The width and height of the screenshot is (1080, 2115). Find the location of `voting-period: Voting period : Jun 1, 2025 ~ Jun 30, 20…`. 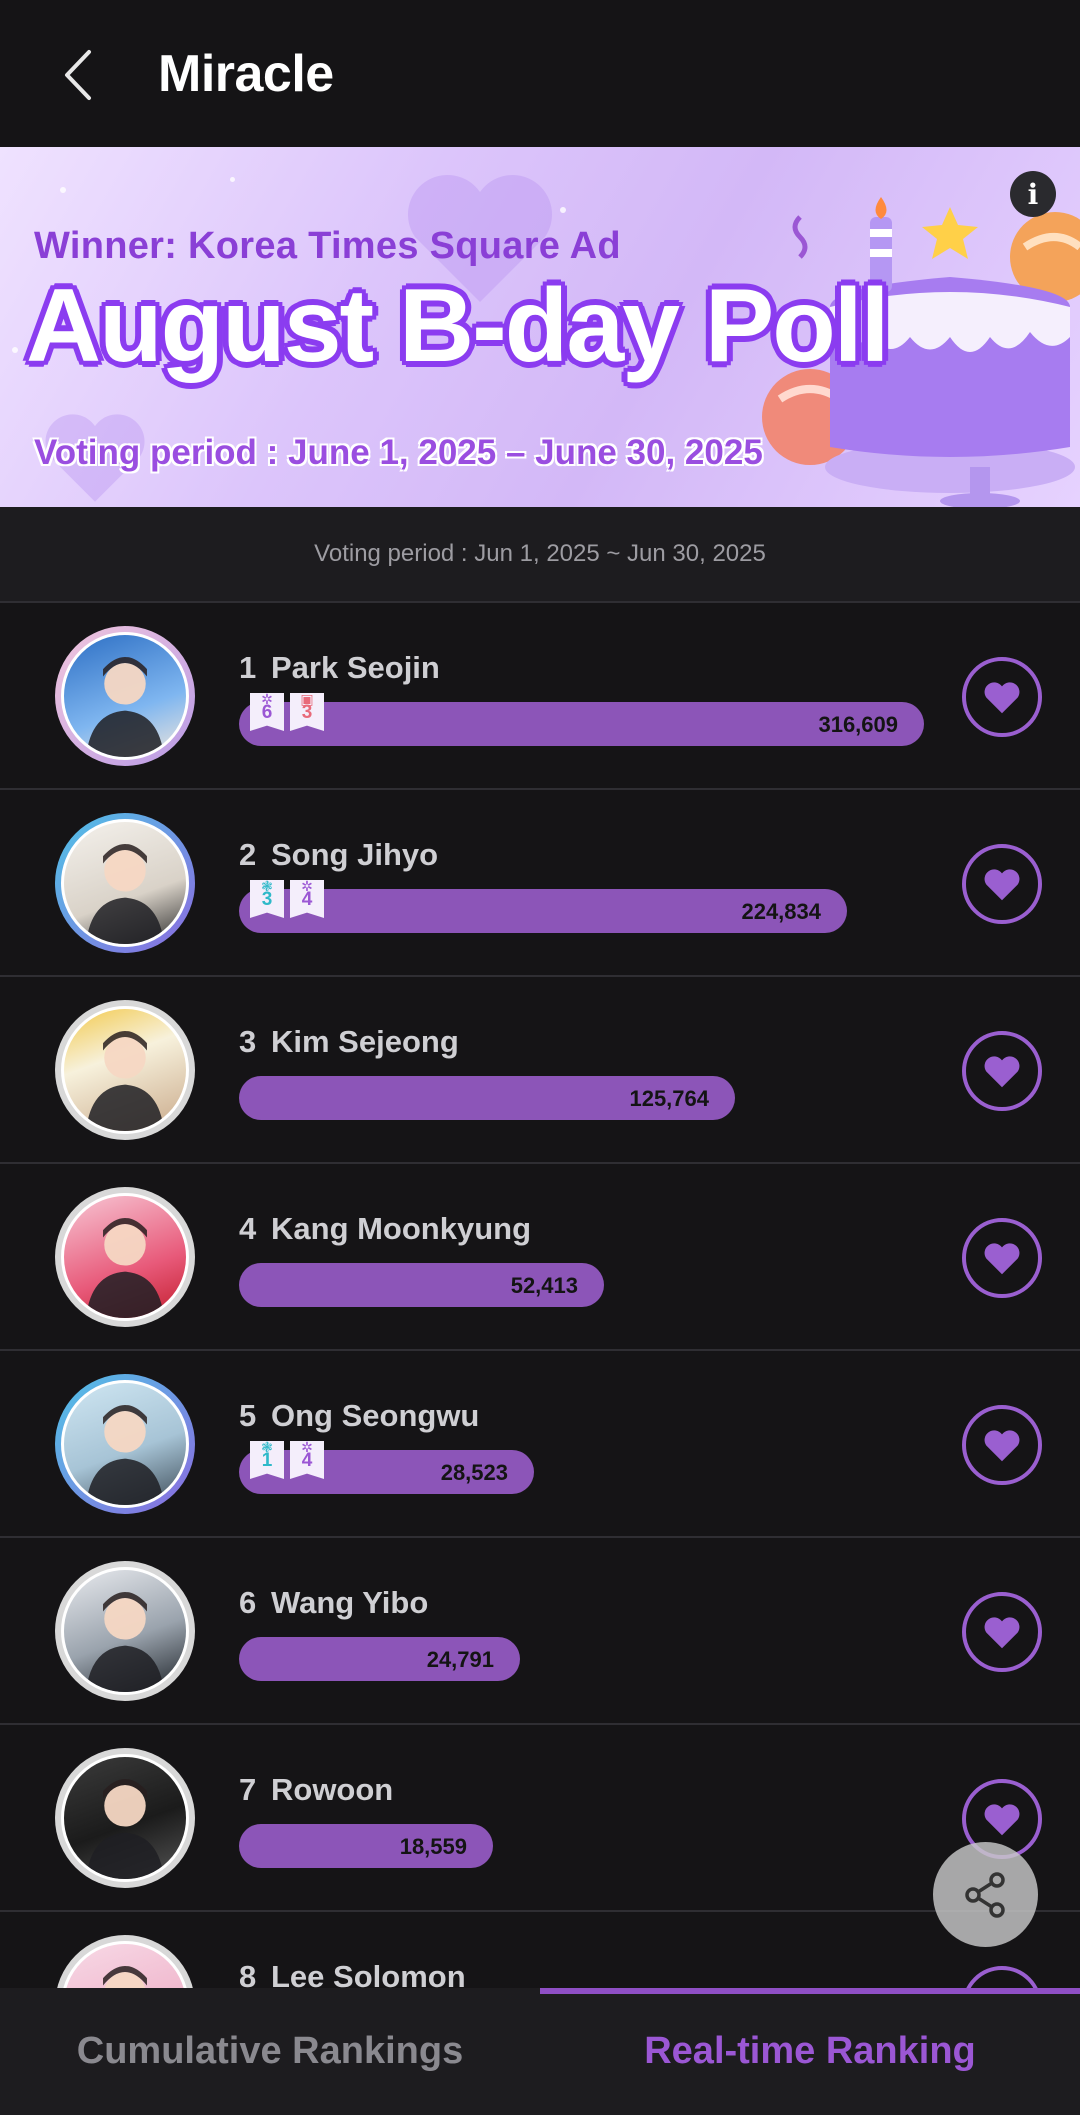

voting-period: Voting period : Jun 1, 2025 ~ Jun 30, 20… is located at coordinates (540, 555).